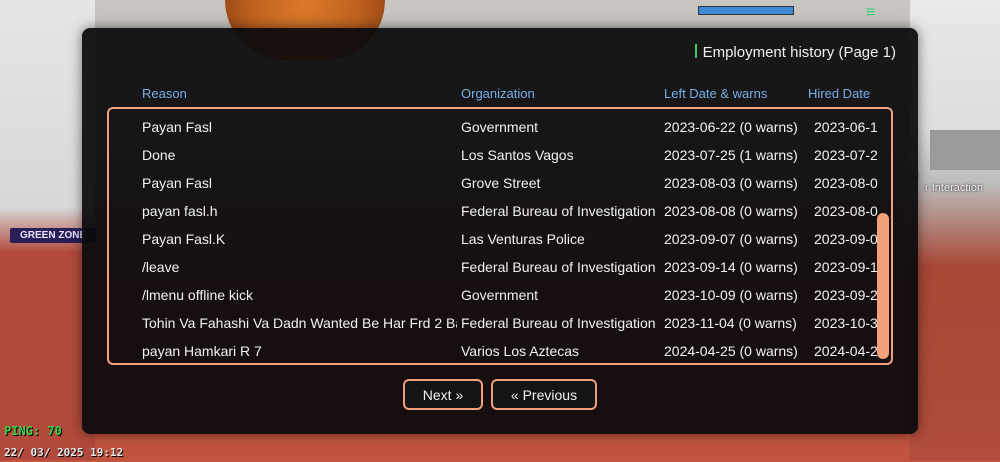 Image resolution: width=1000 pixels, height=462 pixels. Describe the element at coordinates (180, 211) in the screenshot. I see `cell-reason: payan fasl.h` at that location.